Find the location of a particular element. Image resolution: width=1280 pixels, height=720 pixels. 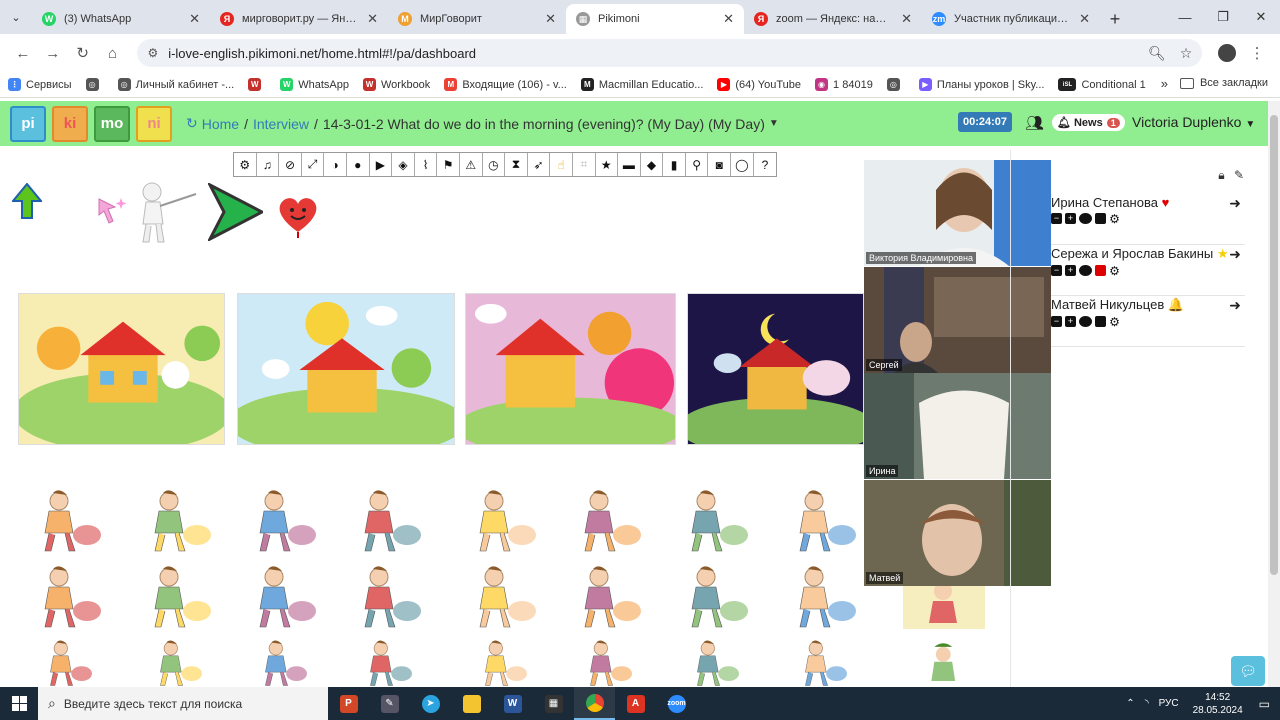

bookmark-item: iSL Conditional 1 is located at coordinates (1102, 84).